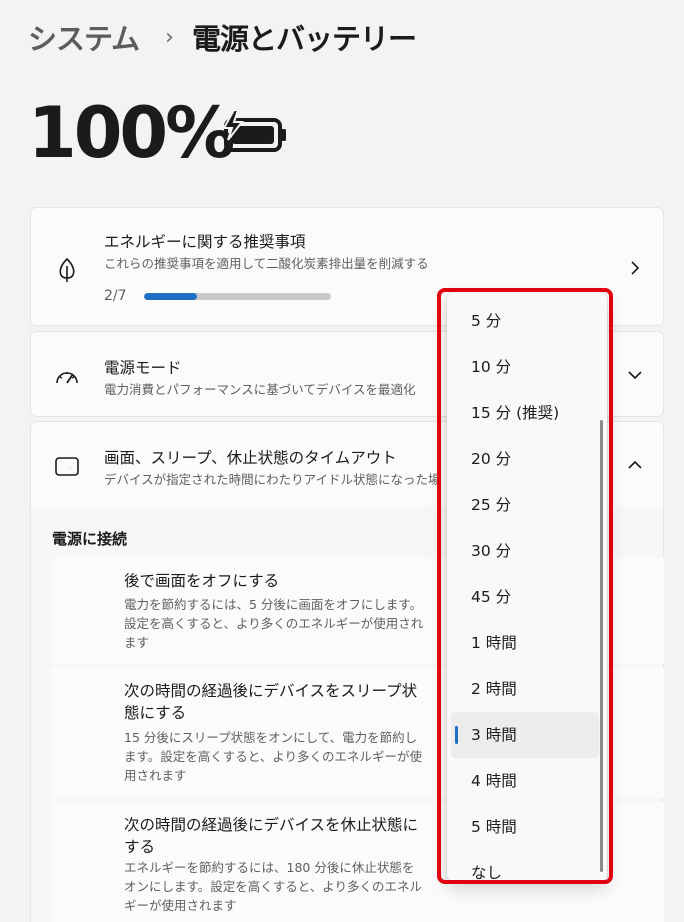 Image resolution: width=684 pixels, height=922 pixels. Describe the element at coordinates (494, 643) in the screenshot. I see `dropdown-option-label: 1 時間` at that location.